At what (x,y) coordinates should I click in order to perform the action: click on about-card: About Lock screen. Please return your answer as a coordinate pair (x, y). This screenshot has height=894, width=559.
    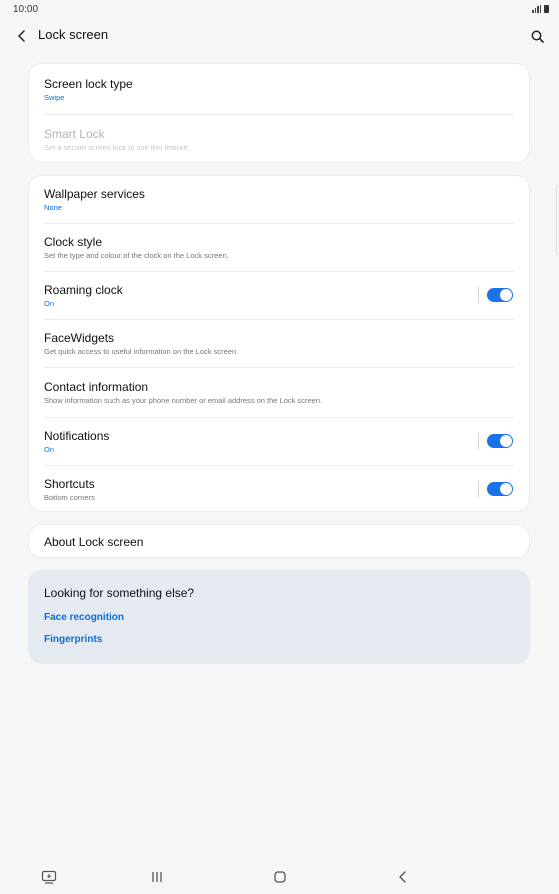
    Looking at the image, I should click on (279, 541).